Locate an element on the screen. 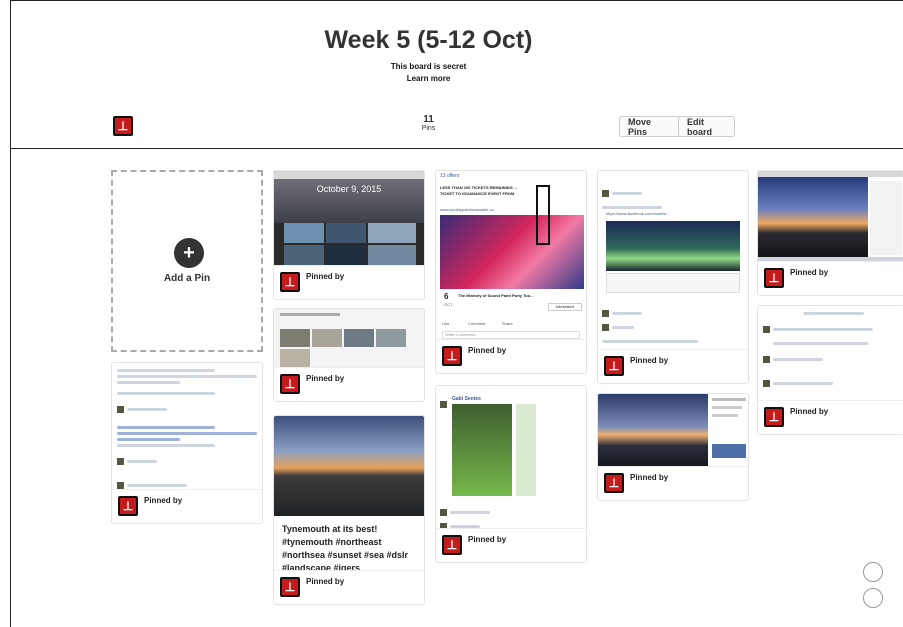 Image resolution: width=903 pixels, height=627 pixels. learn-more-link: Learn more is located at coordinates (428, 78).